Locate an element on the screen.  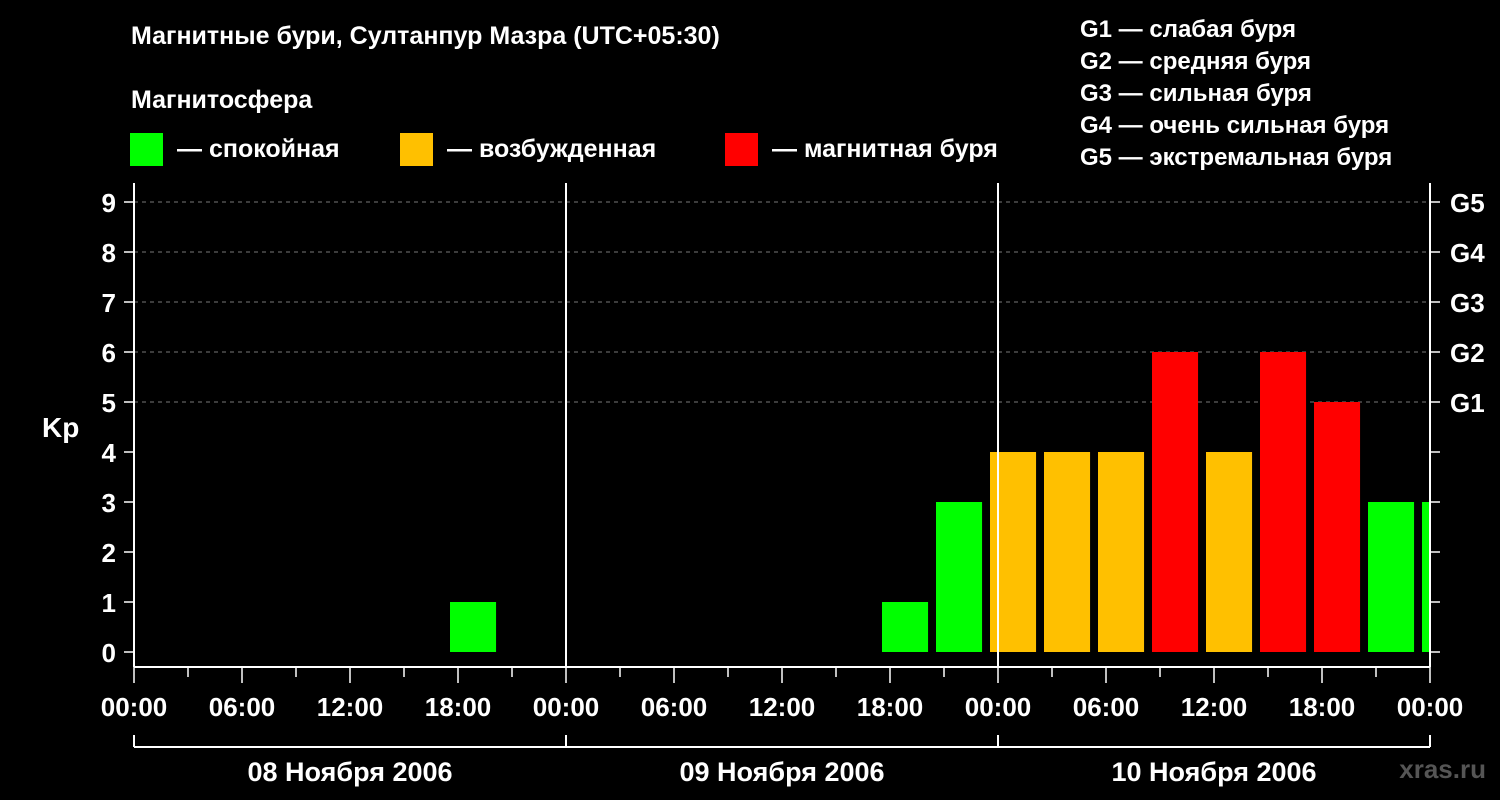
day-label: 09 Ноября 2006 is located at coordinates (781, 772).